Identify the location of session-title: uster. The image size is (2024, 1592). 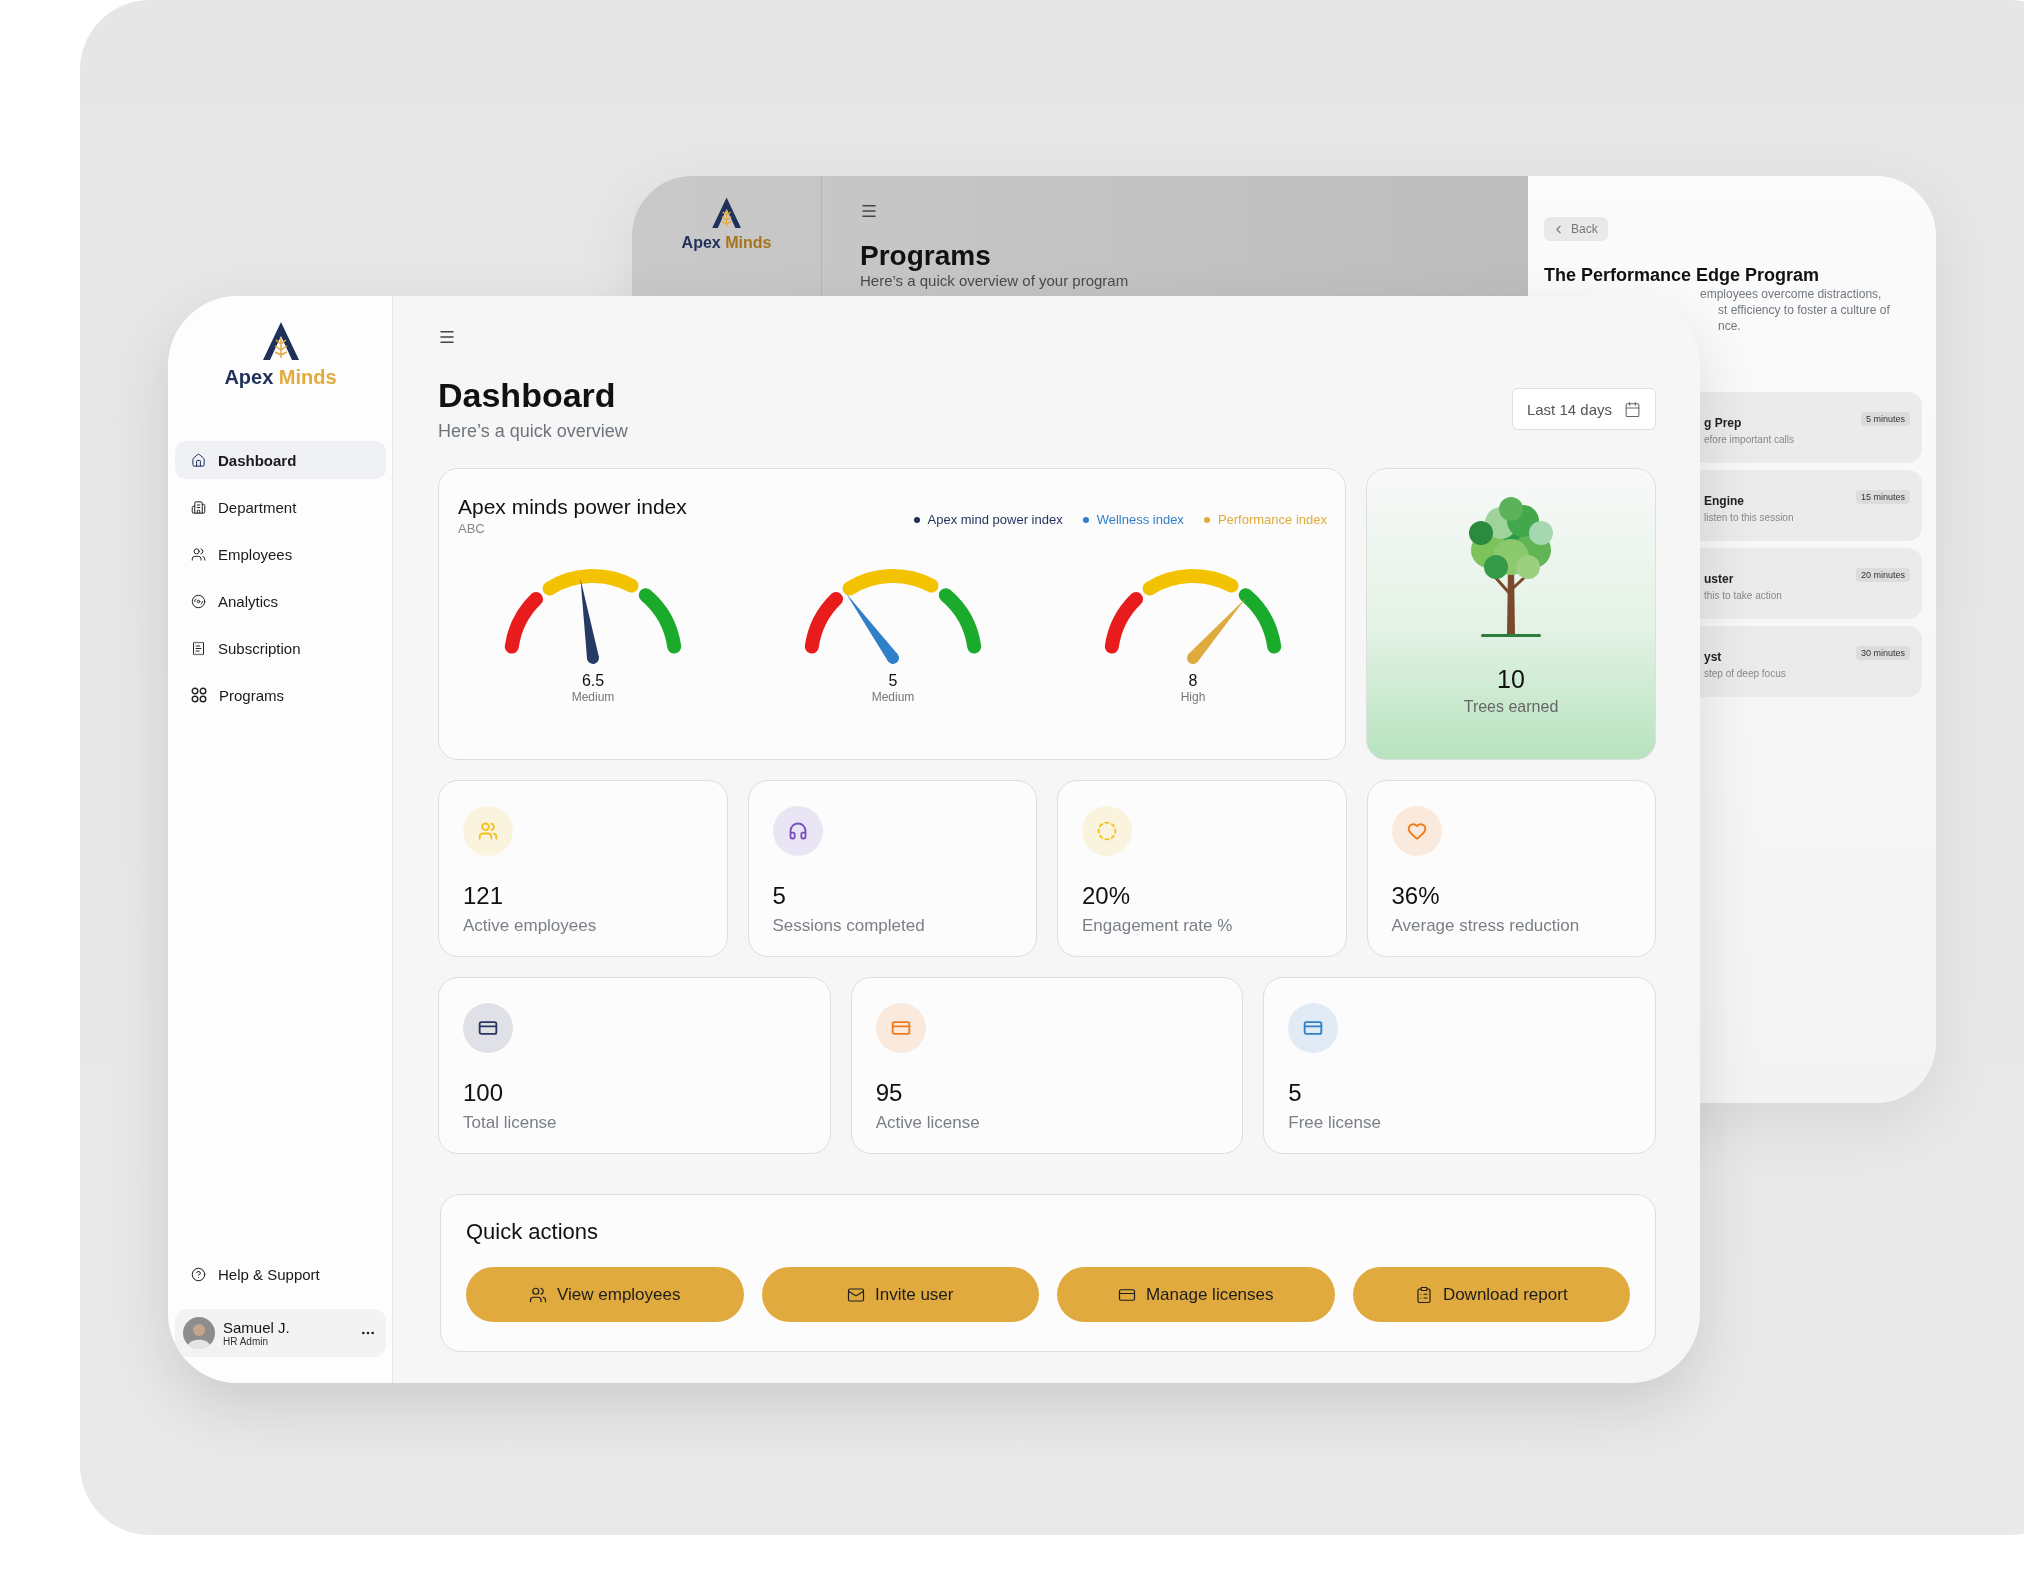
(1719, 579).